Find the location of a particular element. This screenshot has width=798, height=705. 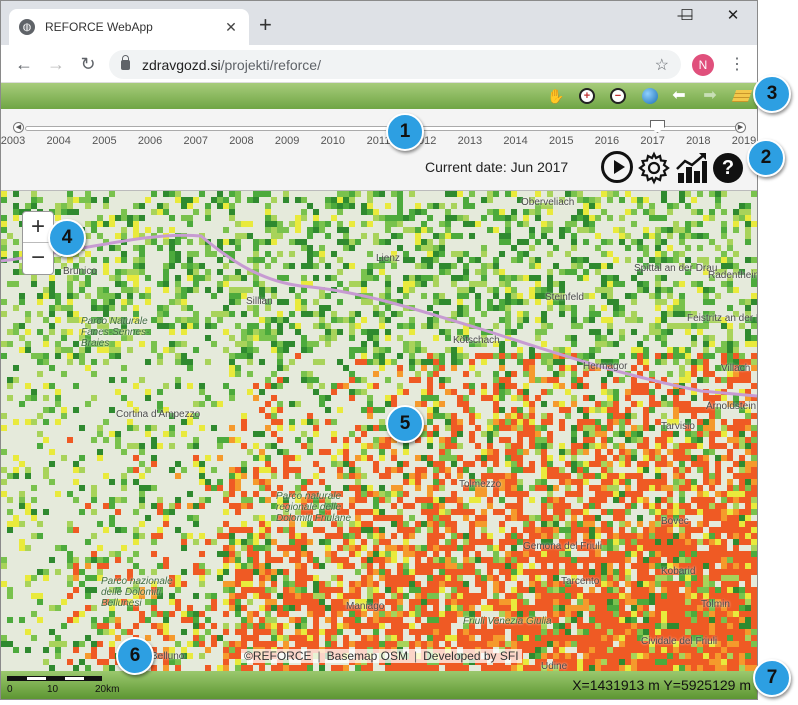

scale-bar-graphic is located at coordinates (54, 678).